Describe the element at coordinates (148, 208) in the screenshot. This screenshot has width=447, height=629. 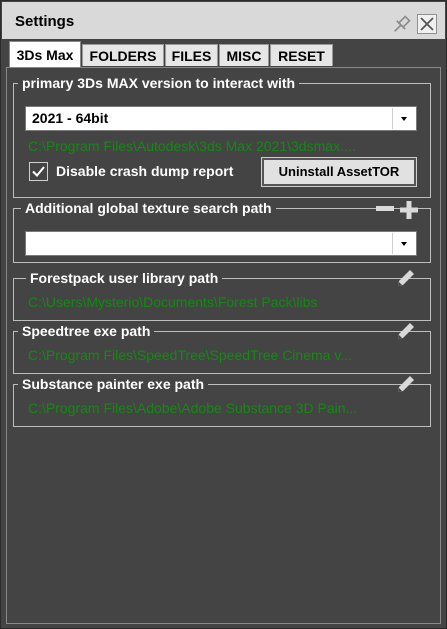
I see `texture-search-legend: Additional global texture search path` at that location.